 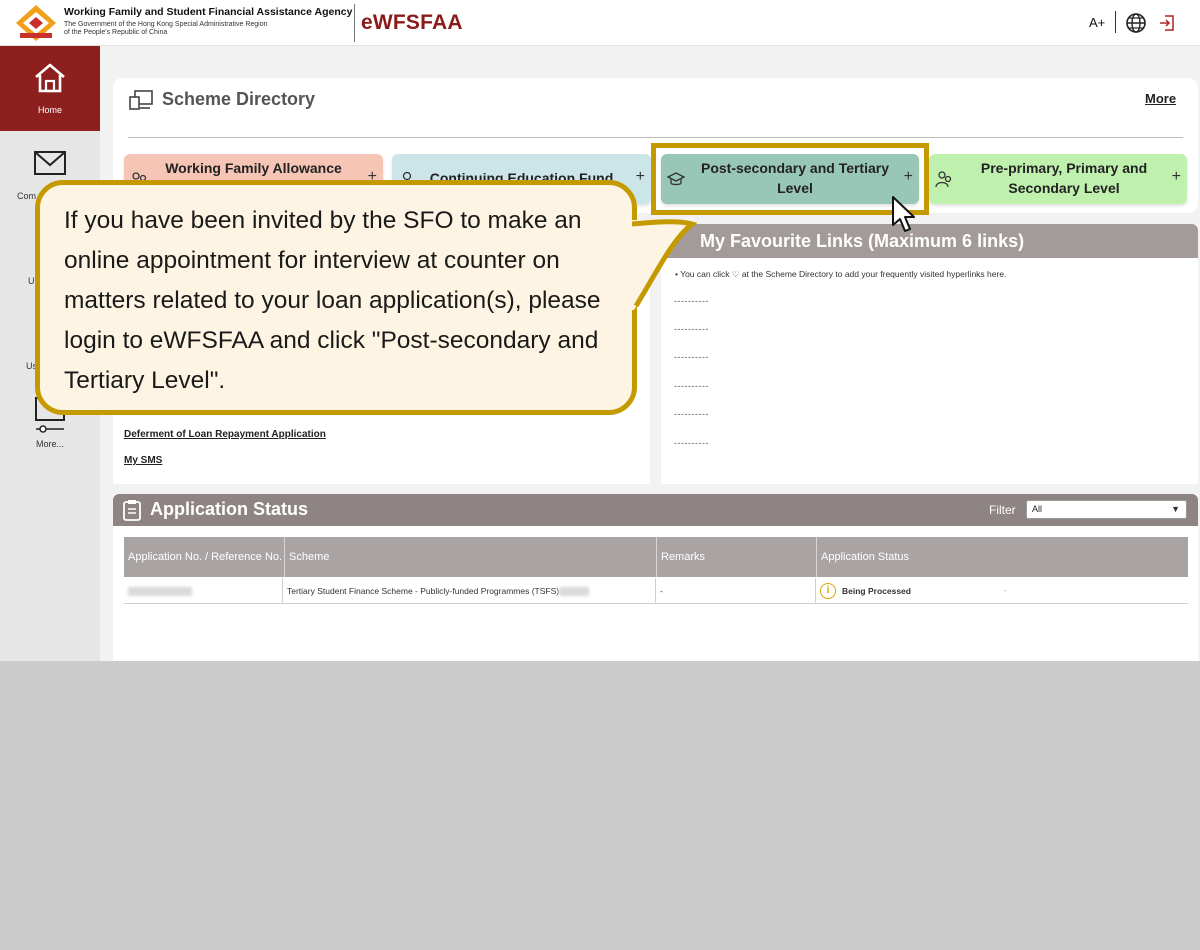 What do you see at coordinates (683, 557) in the screenshot?
I see `column-header-label: Remarks` at bounding box center [683, 557].